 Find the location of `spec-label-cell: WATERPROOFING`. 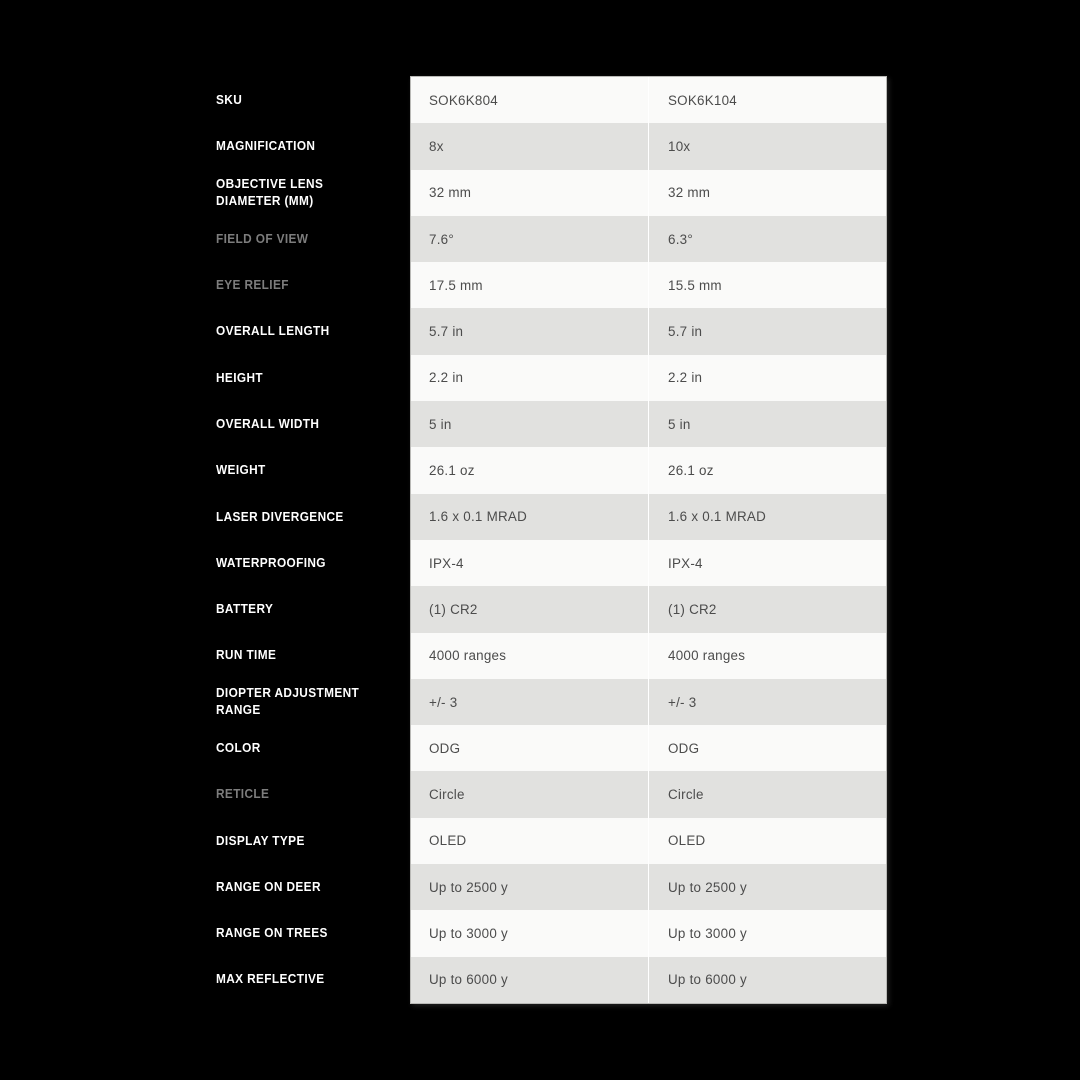

spec-label-cell: WATERPROOFING is located at coordinates (301, 563).